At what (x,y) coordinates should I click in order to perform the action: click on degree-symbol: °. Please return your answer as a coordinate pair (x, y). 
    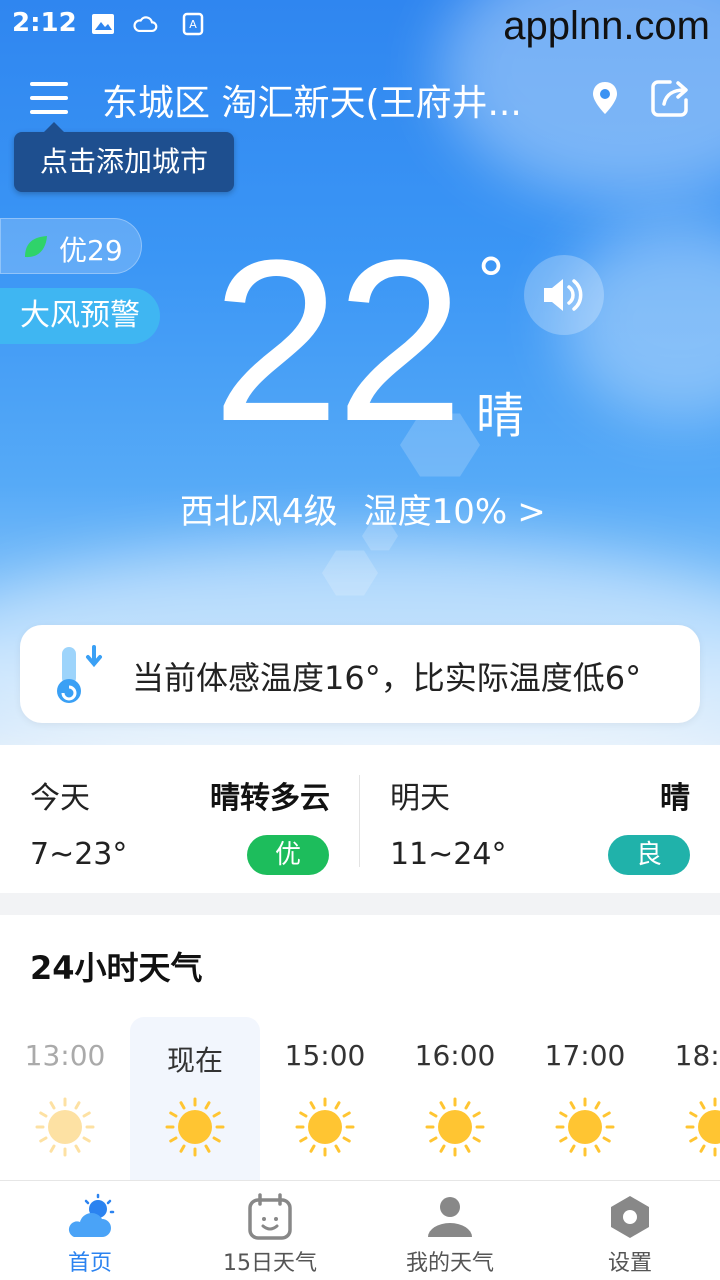
    Looking at the image, I should click on (491, 281).